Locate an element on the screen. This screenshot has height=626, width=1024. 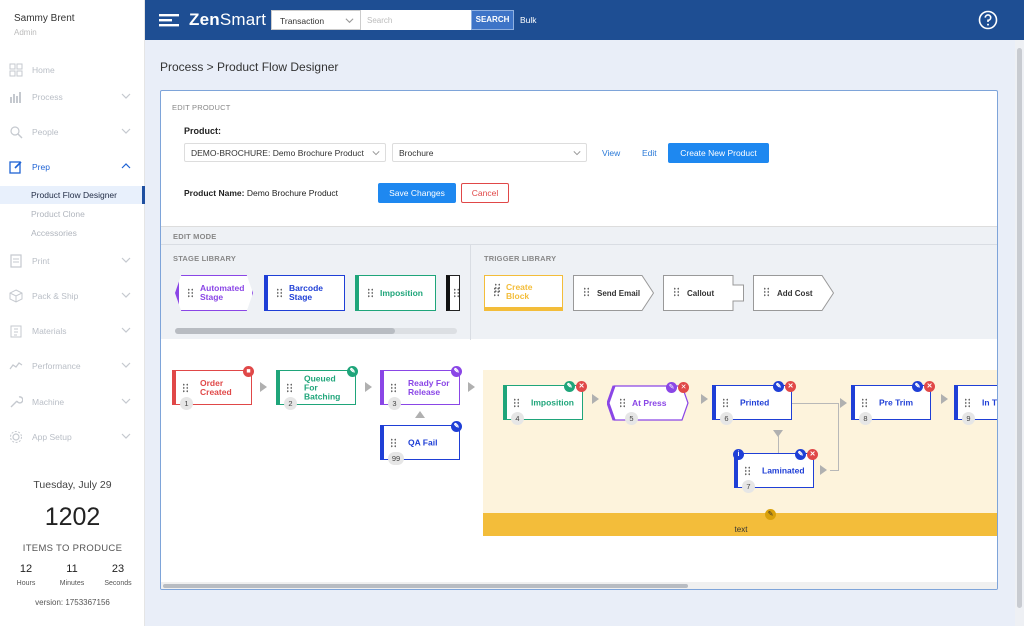
sidebar-item-app-setup: App Setup is located at coordinates (72, 437).